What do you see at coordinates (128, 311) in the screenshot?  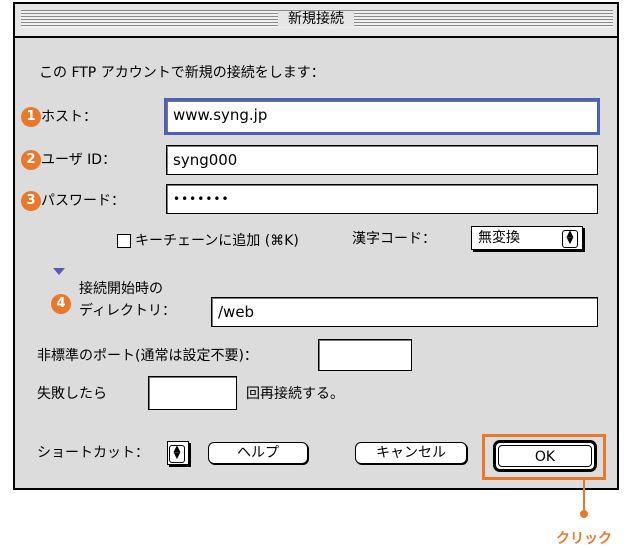 I see `directory-label-line2: ディレクトリ：` at bounding box center [128, 311].